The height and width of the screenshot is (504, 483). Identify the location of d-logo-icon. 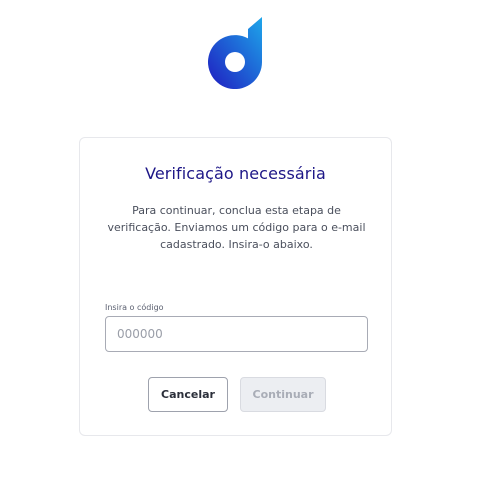
(235, 53).